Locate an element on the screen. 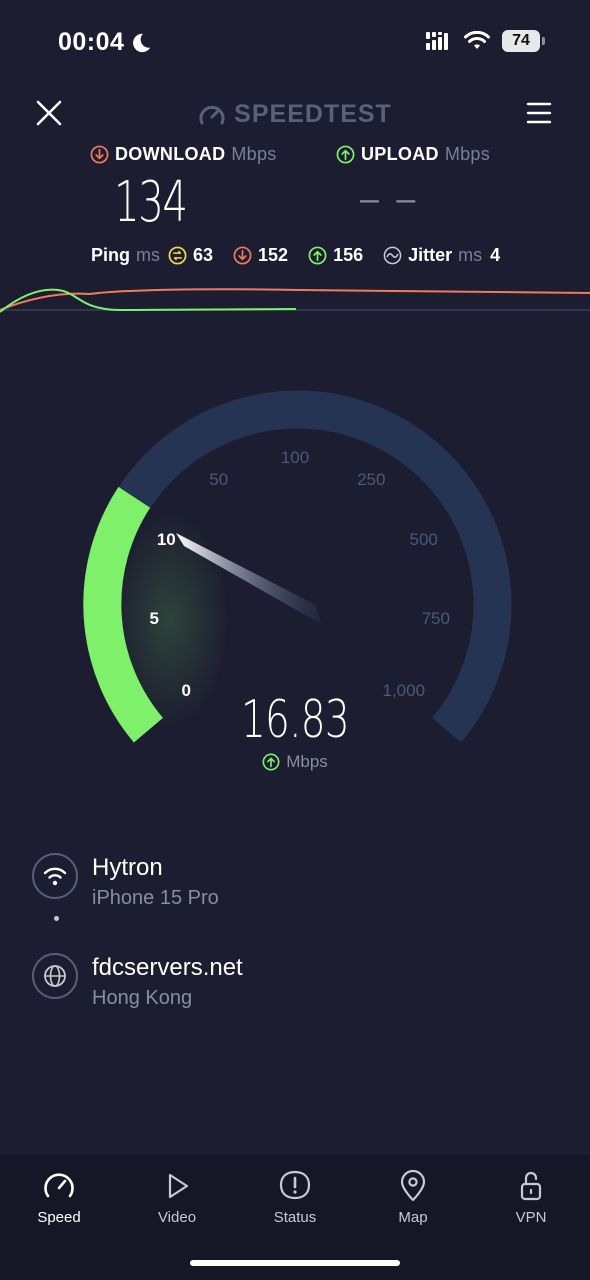 This screenshot has height=1280, width=590. gauge-tick-label: 500 is located at coordinates (423, 539).